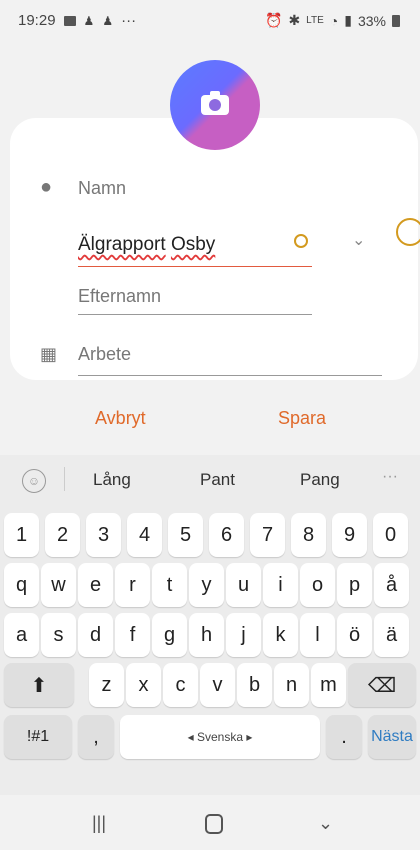 Image resolution: width=420 pixels, height=850 pixels. I want to click on building-icon: ▦, so click(49, 354).